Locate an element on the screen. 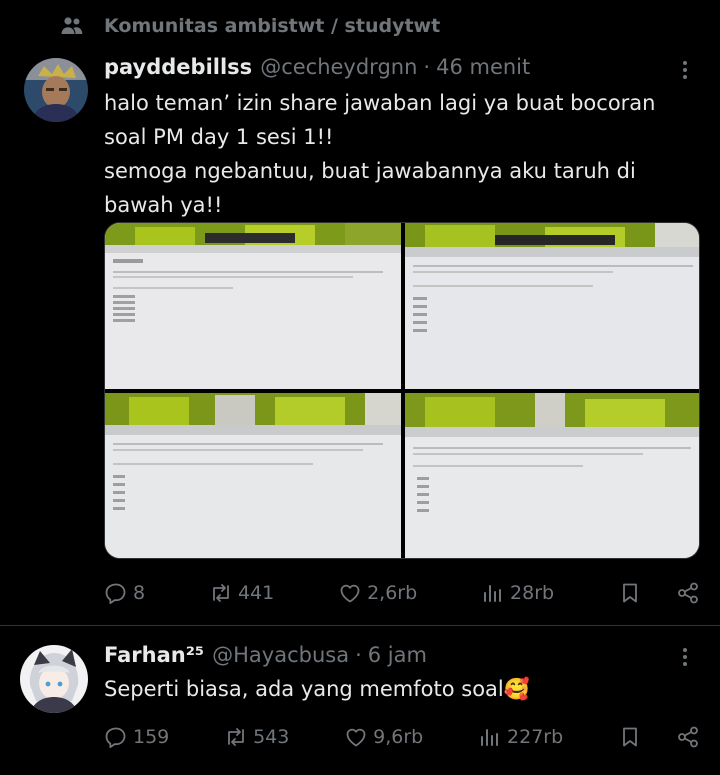  repost-button: 543 is located at coordinates (256, 737).